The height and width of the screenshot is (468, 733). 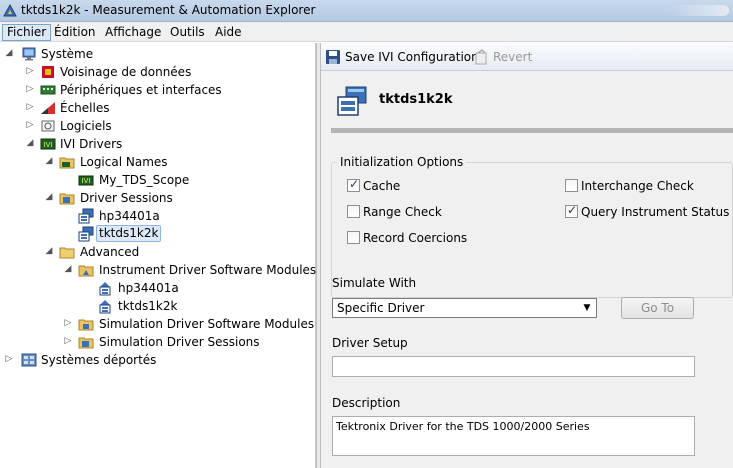 I want to click on tree-item-session-tktds1k2k: tktds1k2k, so click(x=150, y=234).